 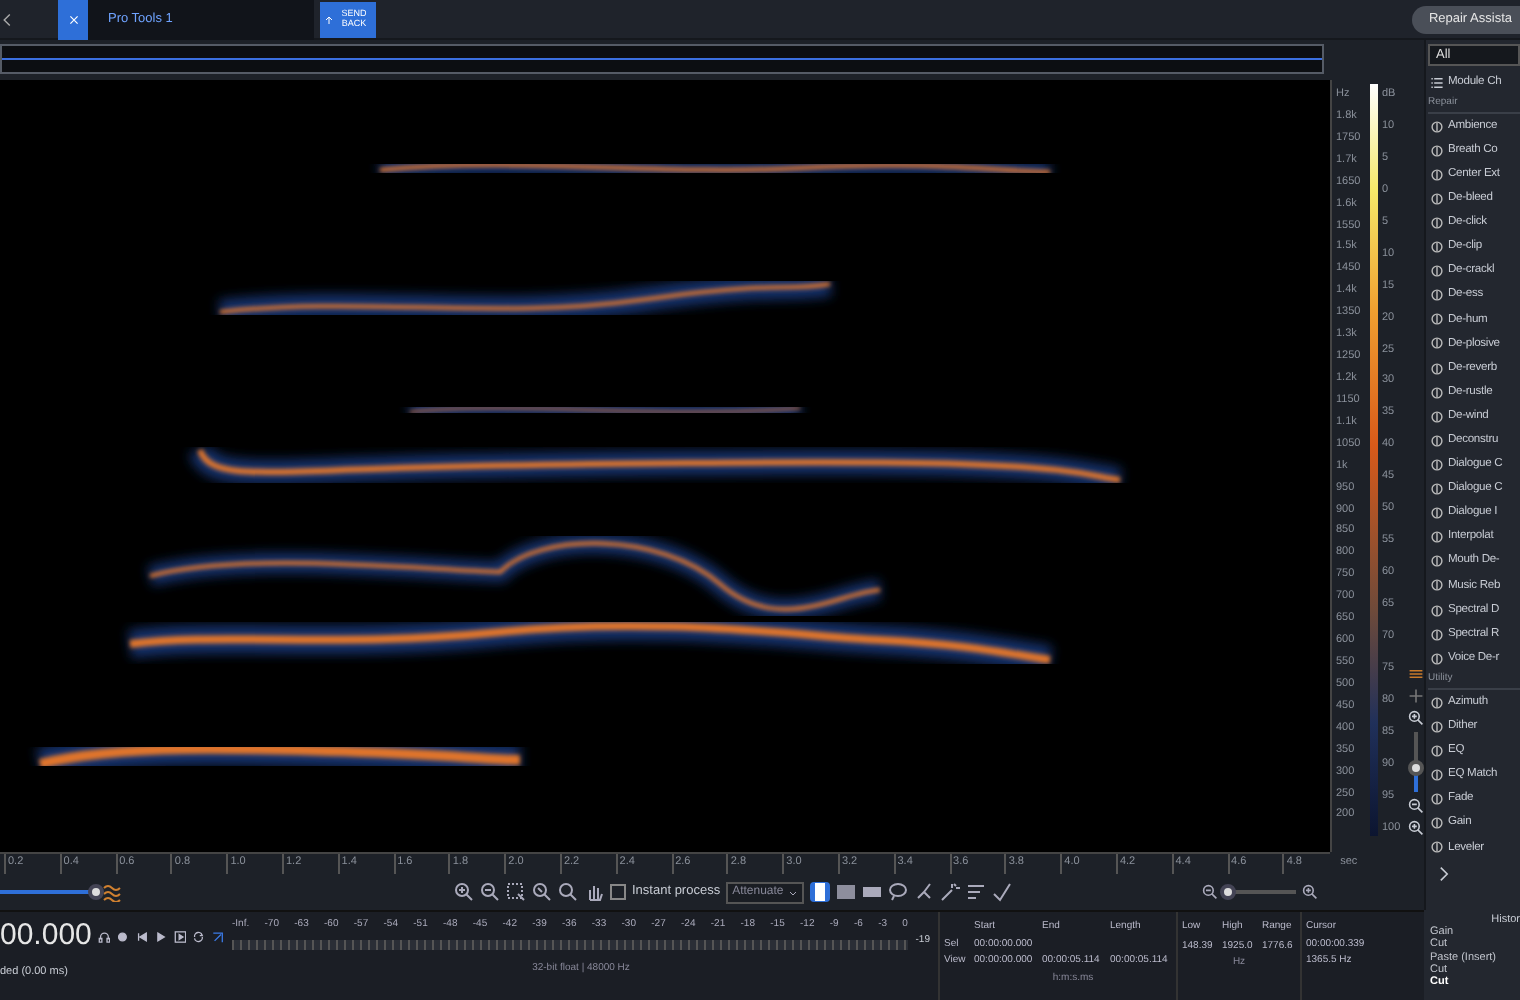 What do you see at coordinates (1415, 696) in the screenshot?
I see `crosshair-icon` at bounding box center [1415, 696].